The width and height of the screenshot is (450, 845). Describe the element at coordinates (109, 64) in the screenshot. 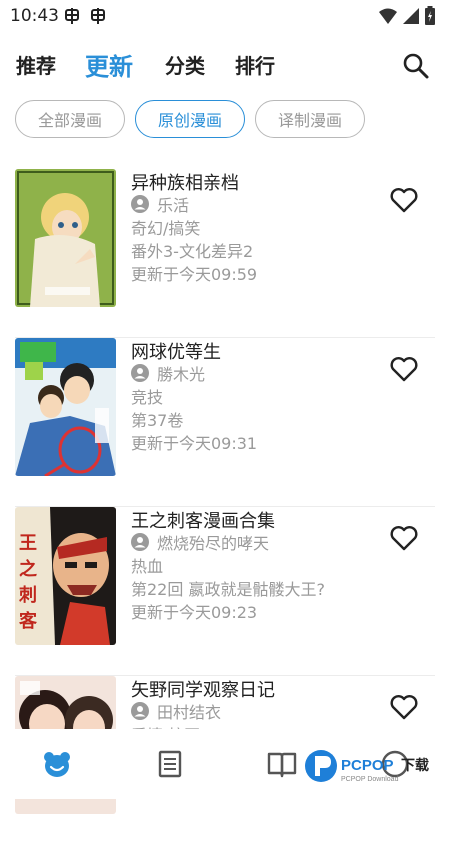

I see `tab-update: 更新` at that location.